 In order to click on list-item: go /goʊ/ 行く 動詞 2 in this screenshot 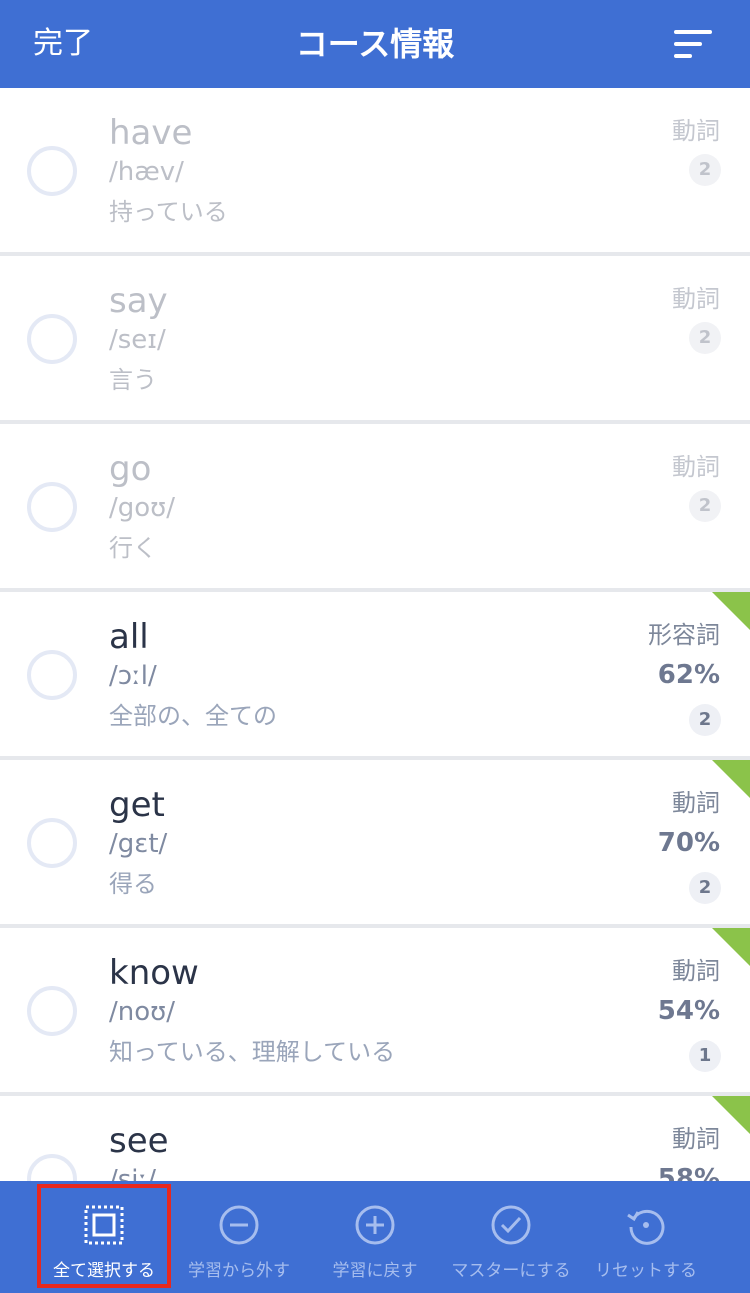, I will do `click(375, 506)`.